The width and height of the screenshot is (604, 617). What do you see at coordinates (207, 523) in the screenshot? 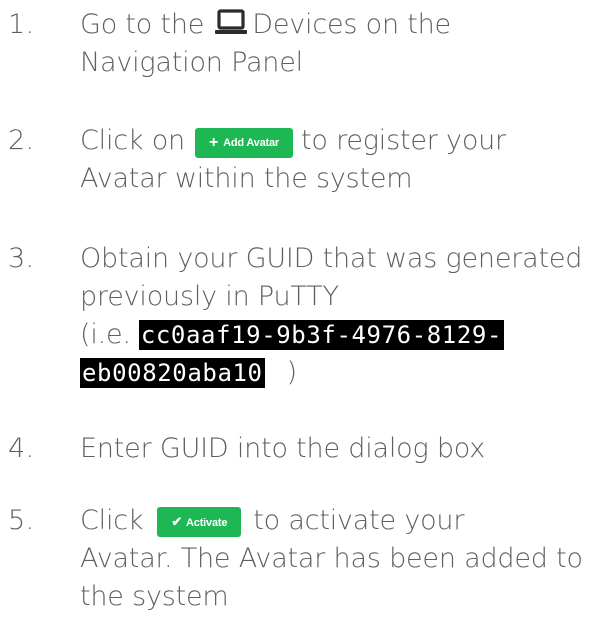
I see `activate-button-label: Activate` at bounding box center [207, 523].